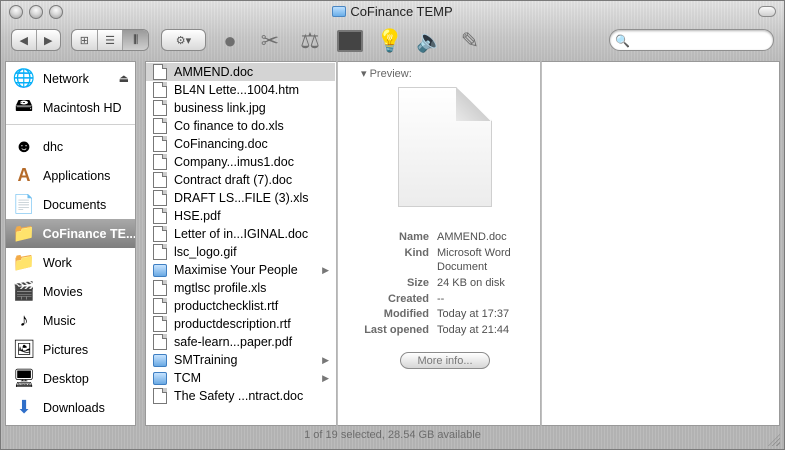 This screenshot has height=450, width=785. I want to click on gear-icon: ⚙▾, so click(183, 40).